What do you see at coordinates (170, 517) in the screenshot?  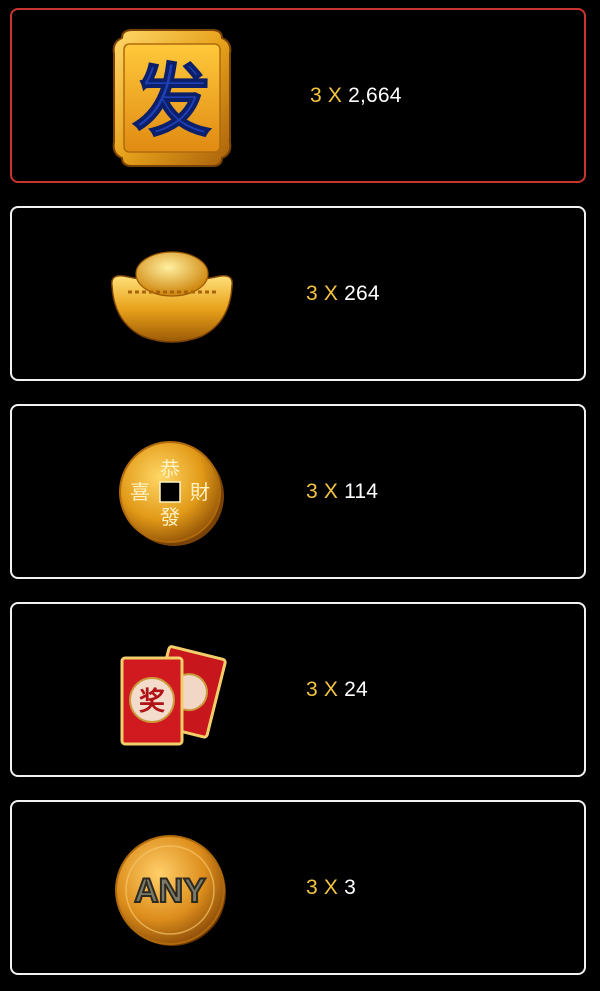 I see `svg-text: 發` at bounding box center [170, 517].